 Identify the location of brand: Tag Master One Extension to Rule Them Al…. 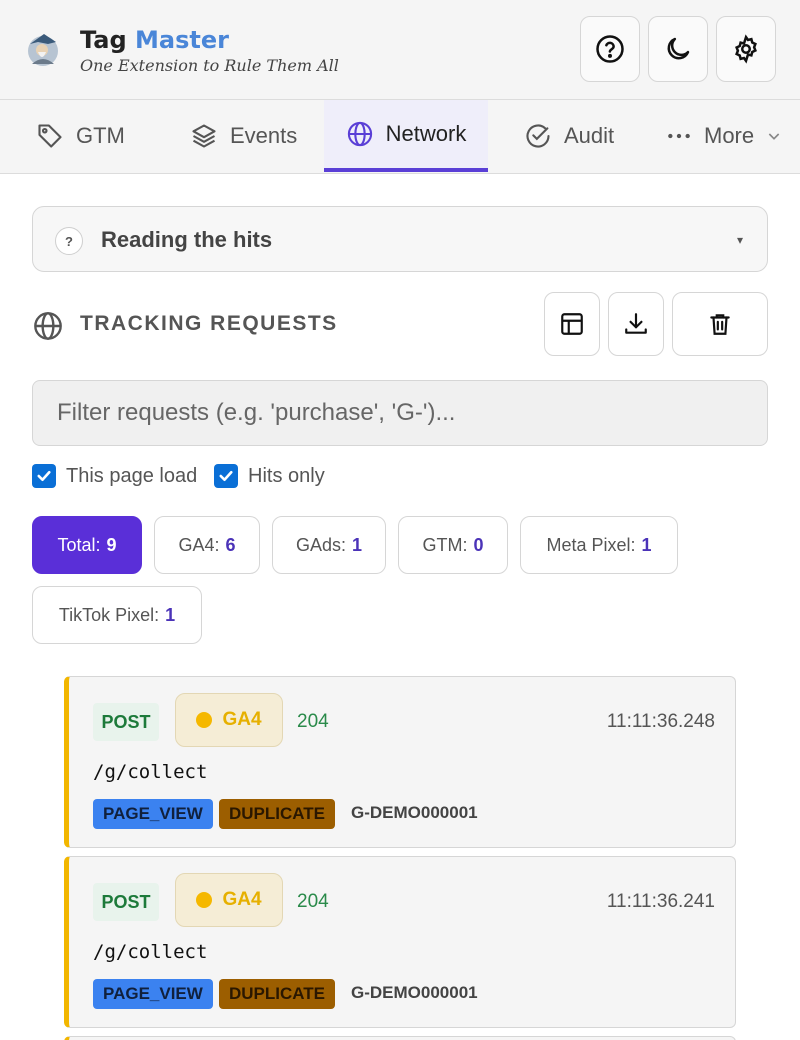
(209, 50).